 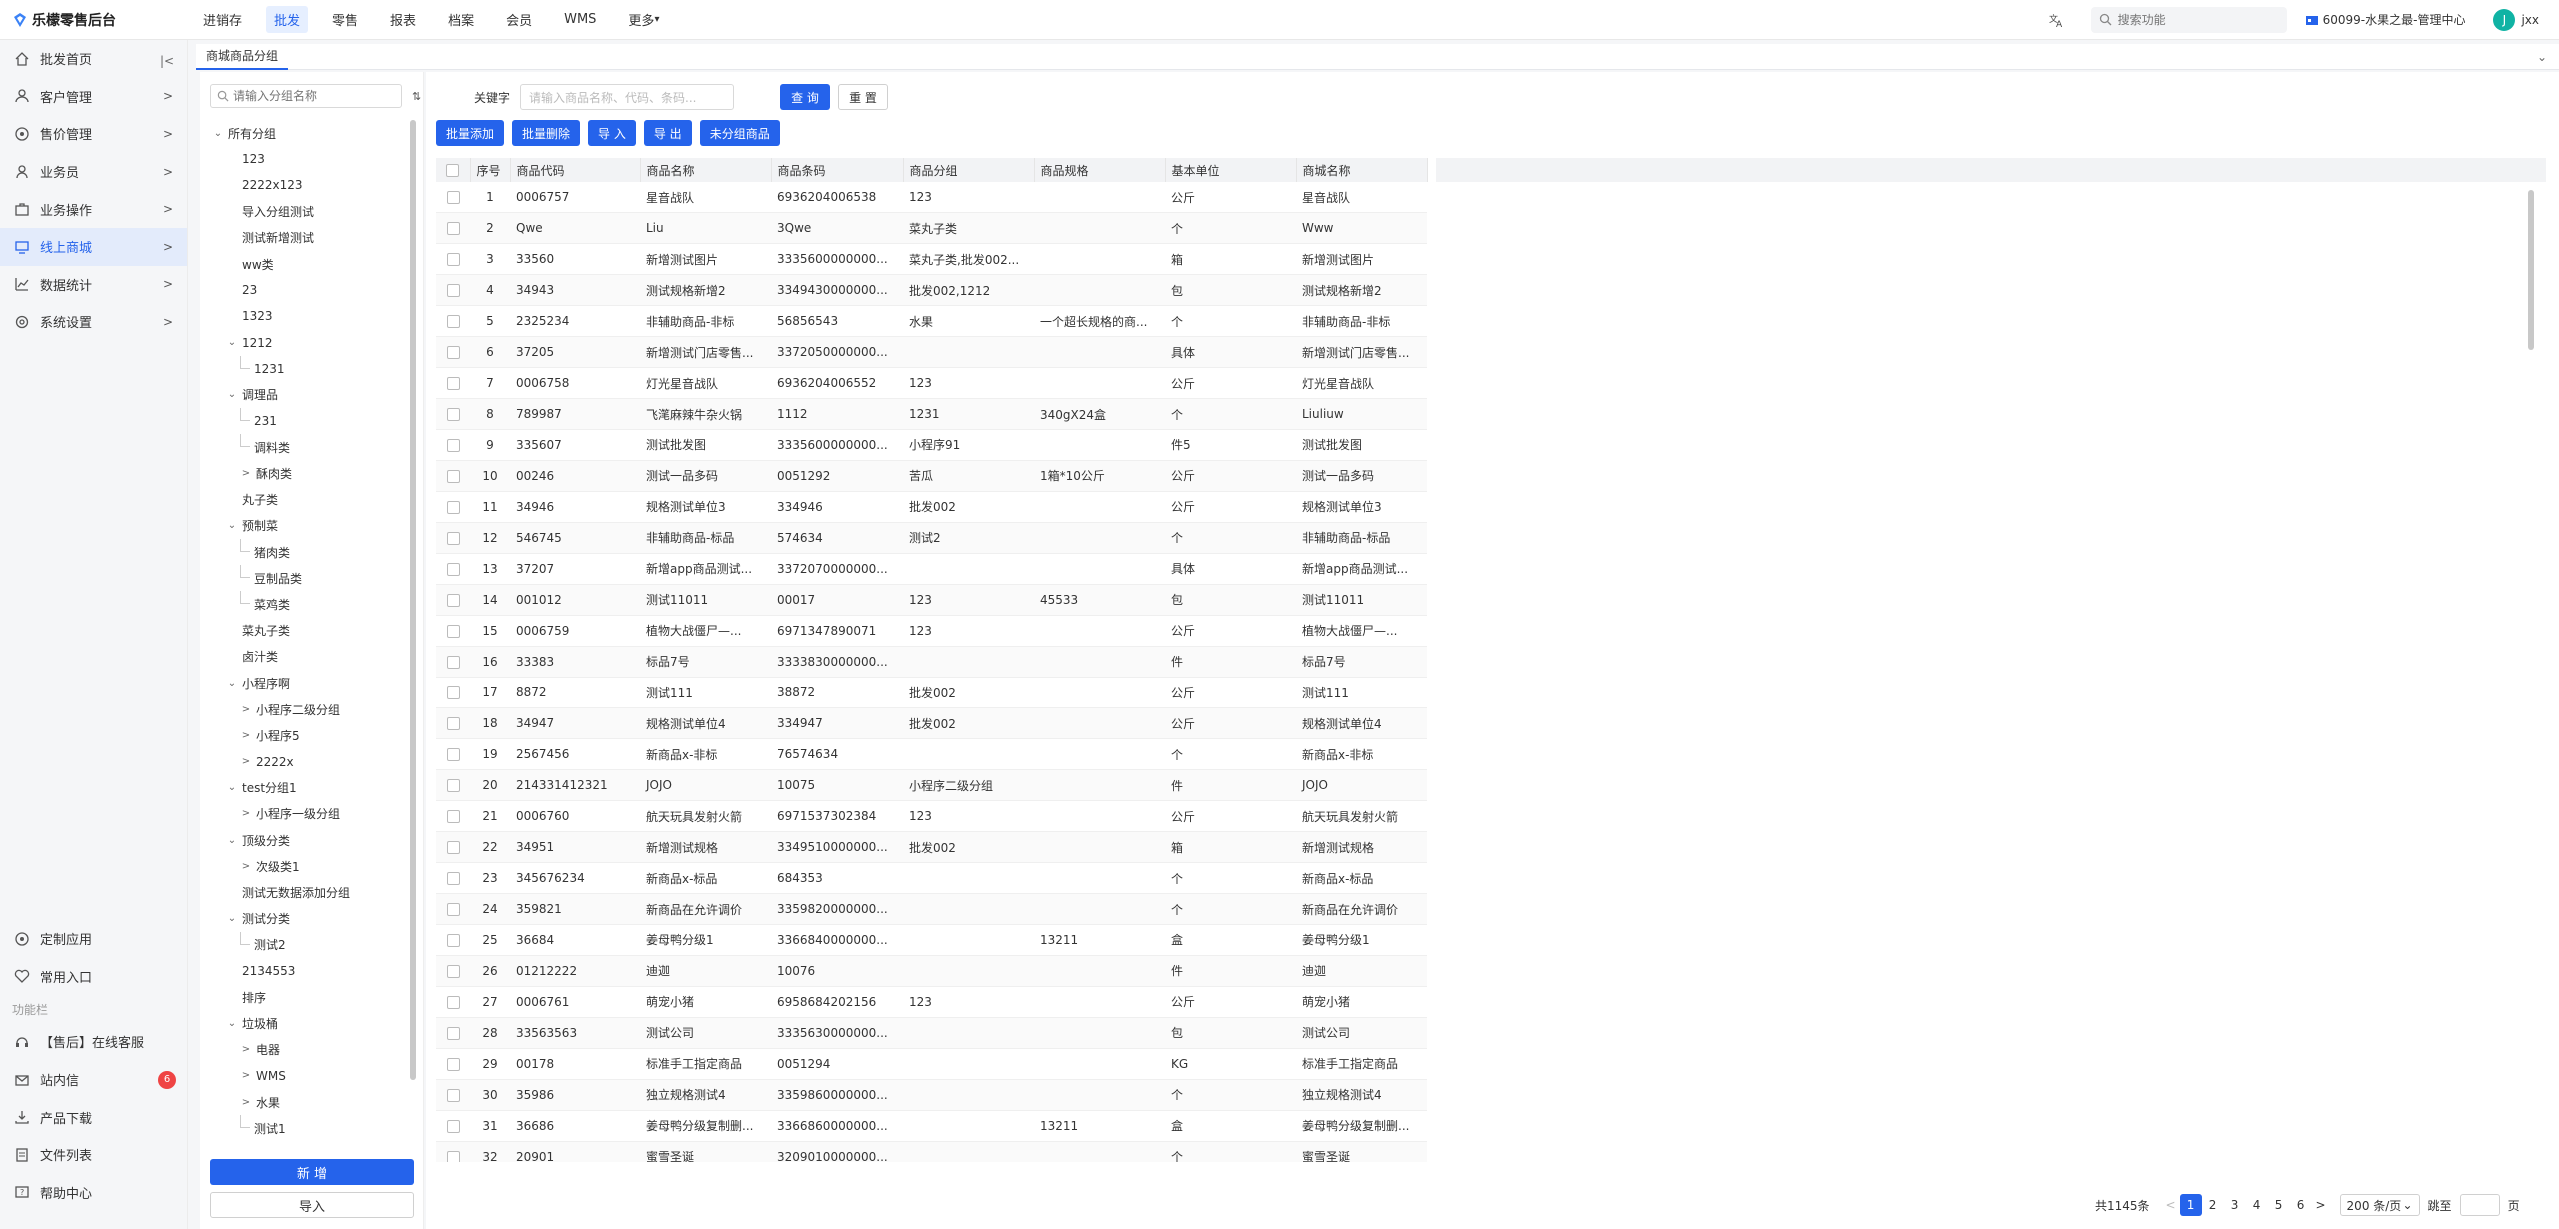 I want to click on messages-item: 站内信 6, so click(x=94, y=1080).